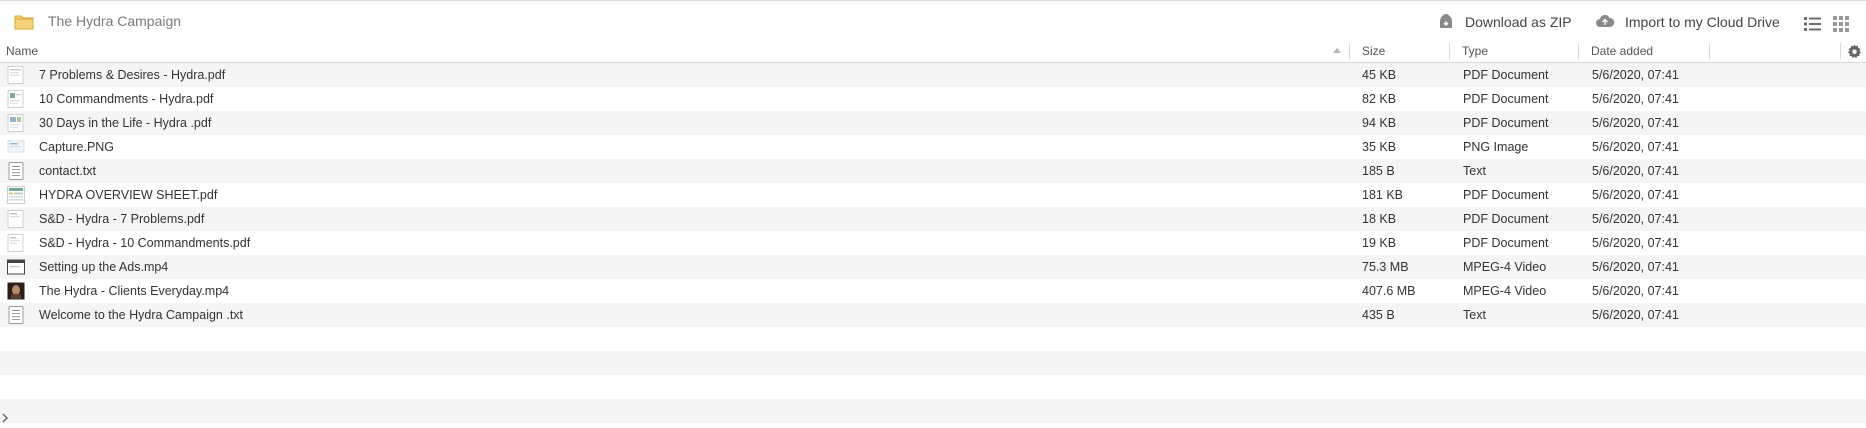  Describe the element at coordinates (1379, 75) in the screenshot. I see `file-size: 45 KB` at that location.